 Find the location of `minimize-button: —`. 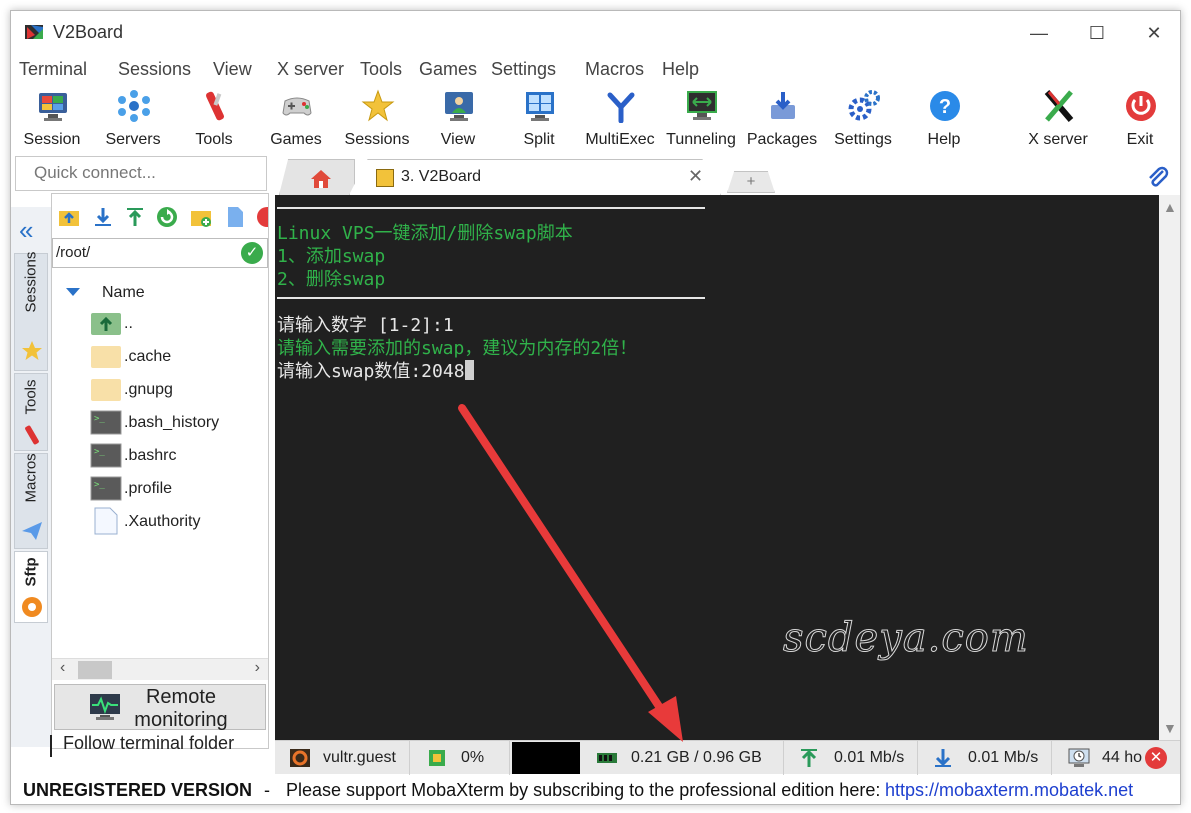

minimize-button: — is located at coordinates (1039, 33).